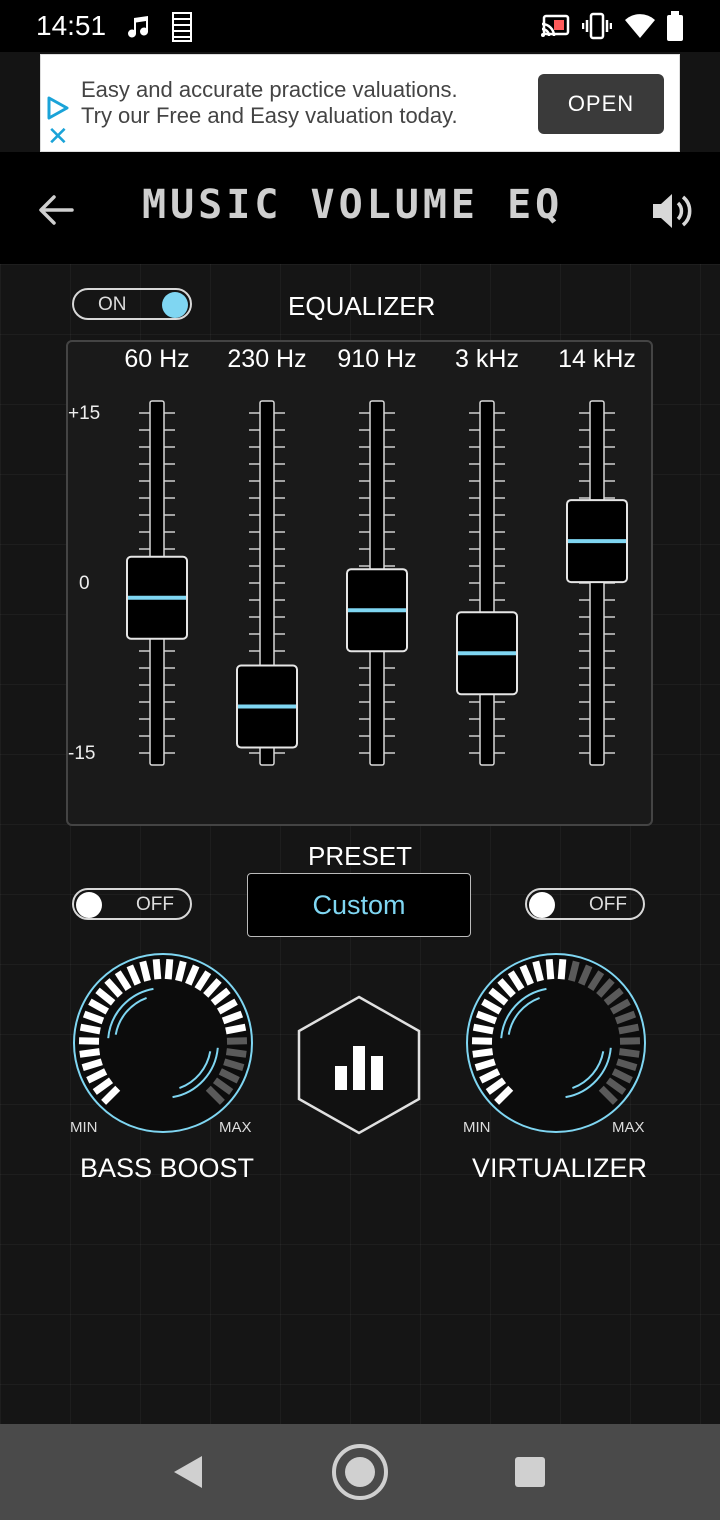  What do you see at coordinates (477, 1127) in the screenshot?
I see `virtualizer-min-label: MIN` at bounding box center [477, 1127].